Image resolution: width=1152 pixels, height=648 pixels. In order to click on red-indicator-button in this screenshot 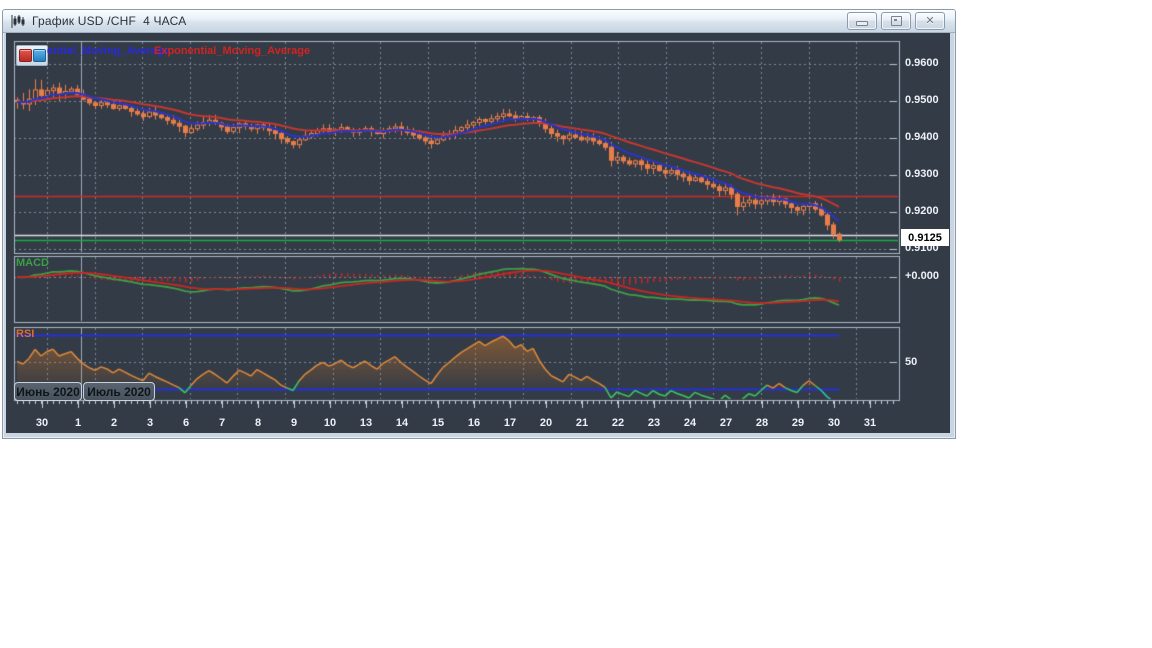, I will do `click(25, 55)`.